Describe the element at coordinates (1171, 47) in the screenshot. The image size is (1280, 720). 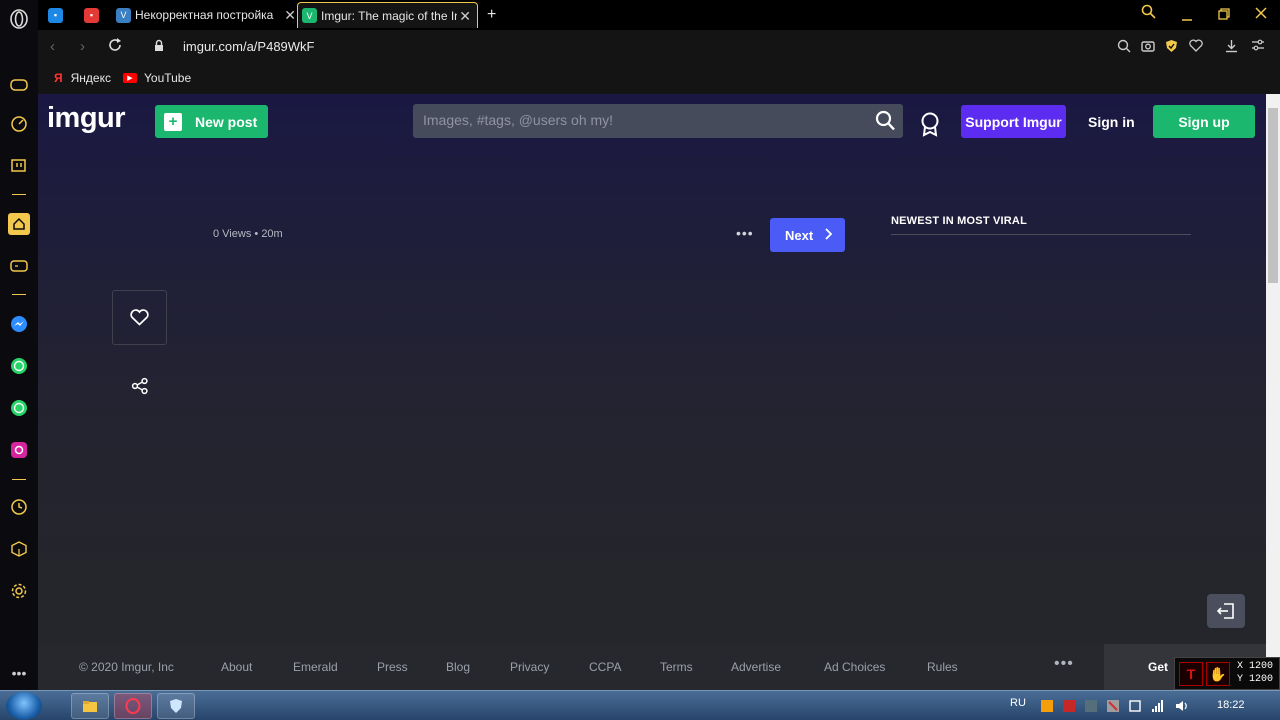
I see `adblock-shield-icon` at that location.